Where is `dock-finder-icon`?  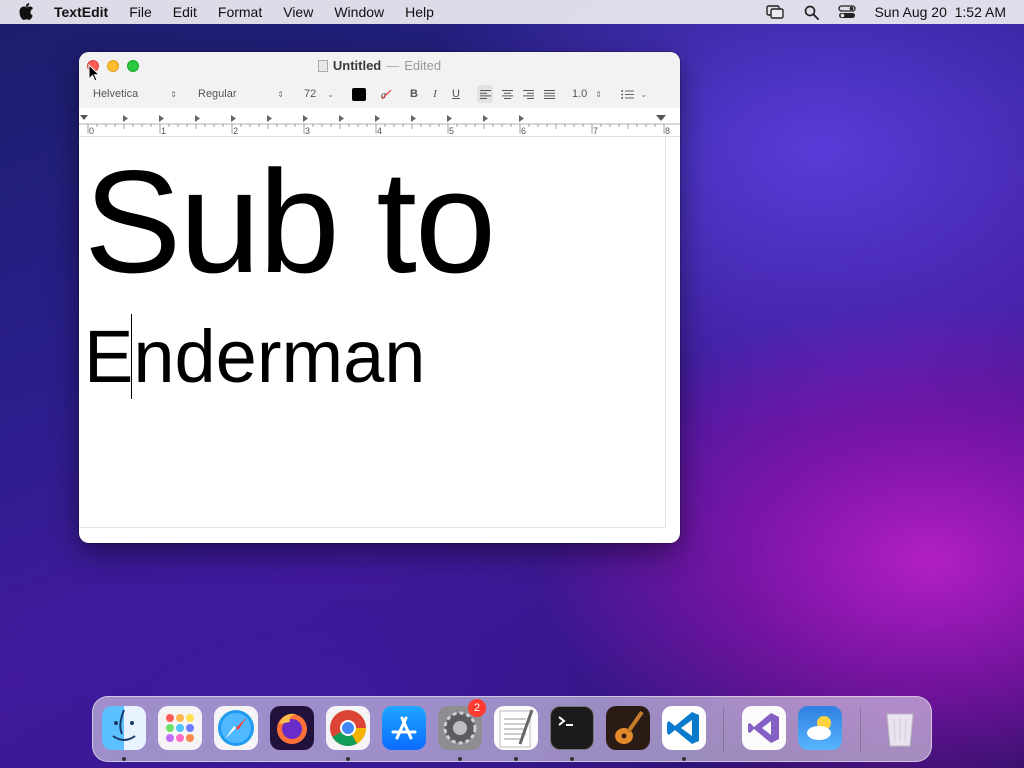
dock-finder-icon is located at coordinates (124, 728).